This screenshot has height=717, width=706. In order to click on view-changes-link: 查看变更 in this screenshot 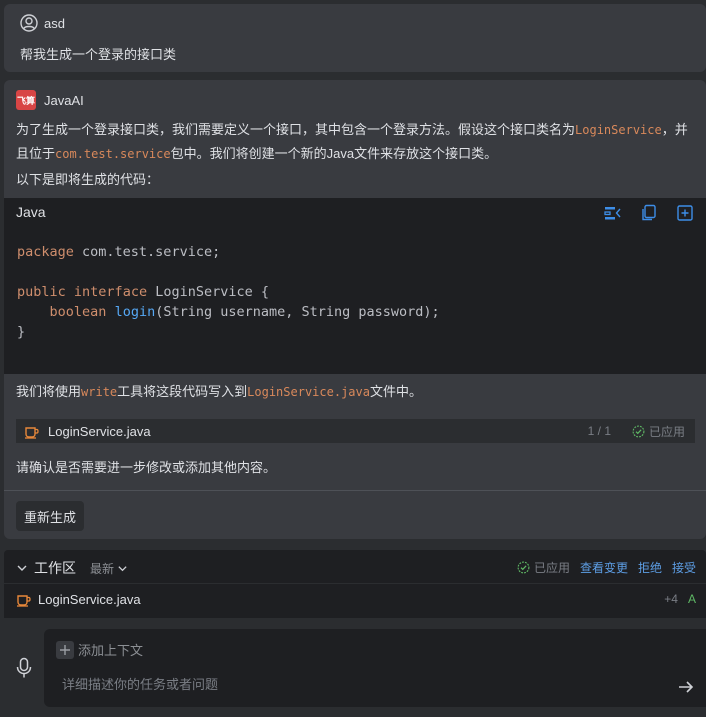, I will do `click(604, 567)`.